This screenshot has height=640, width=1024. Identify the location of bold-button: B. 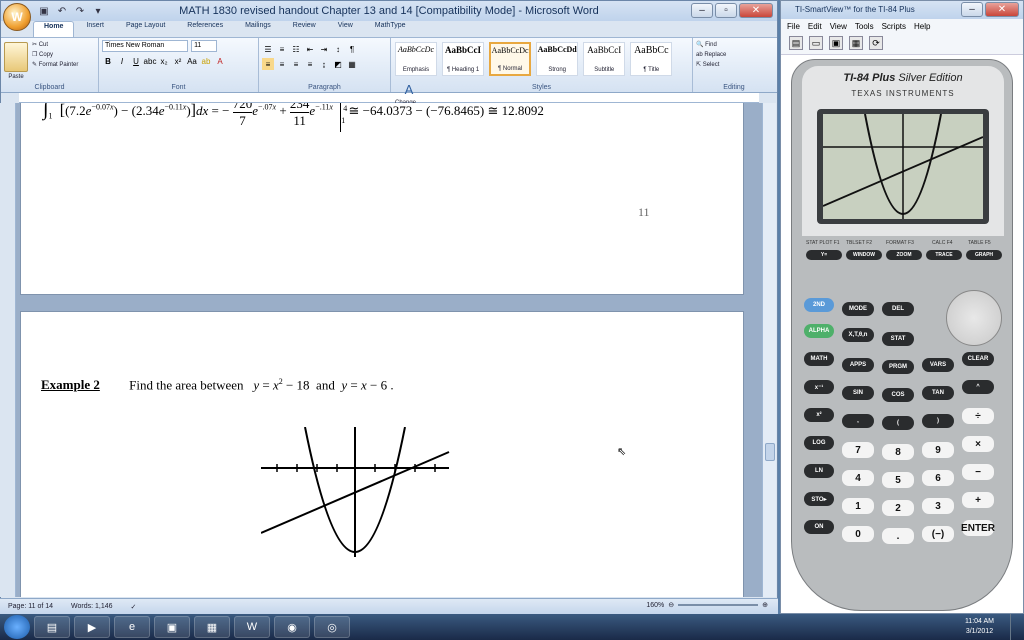
(108, 61).